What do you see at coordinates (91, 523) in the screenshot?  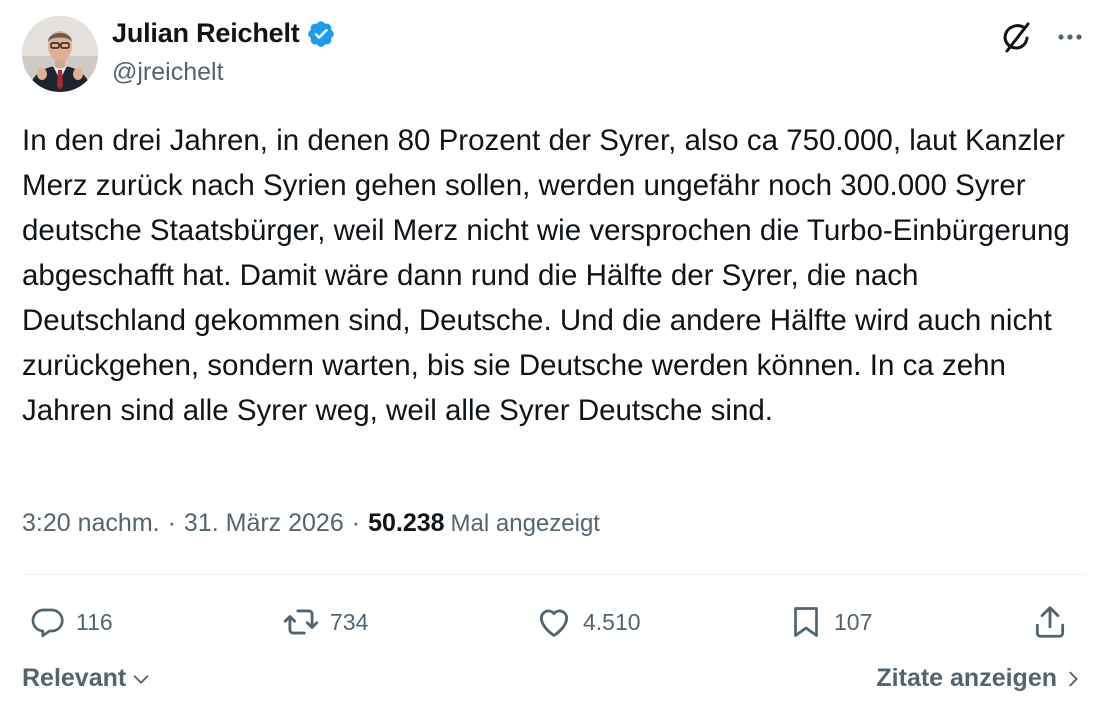 I see `tweet-time: 3:20 nachm.` at bounding box center [91, 523].